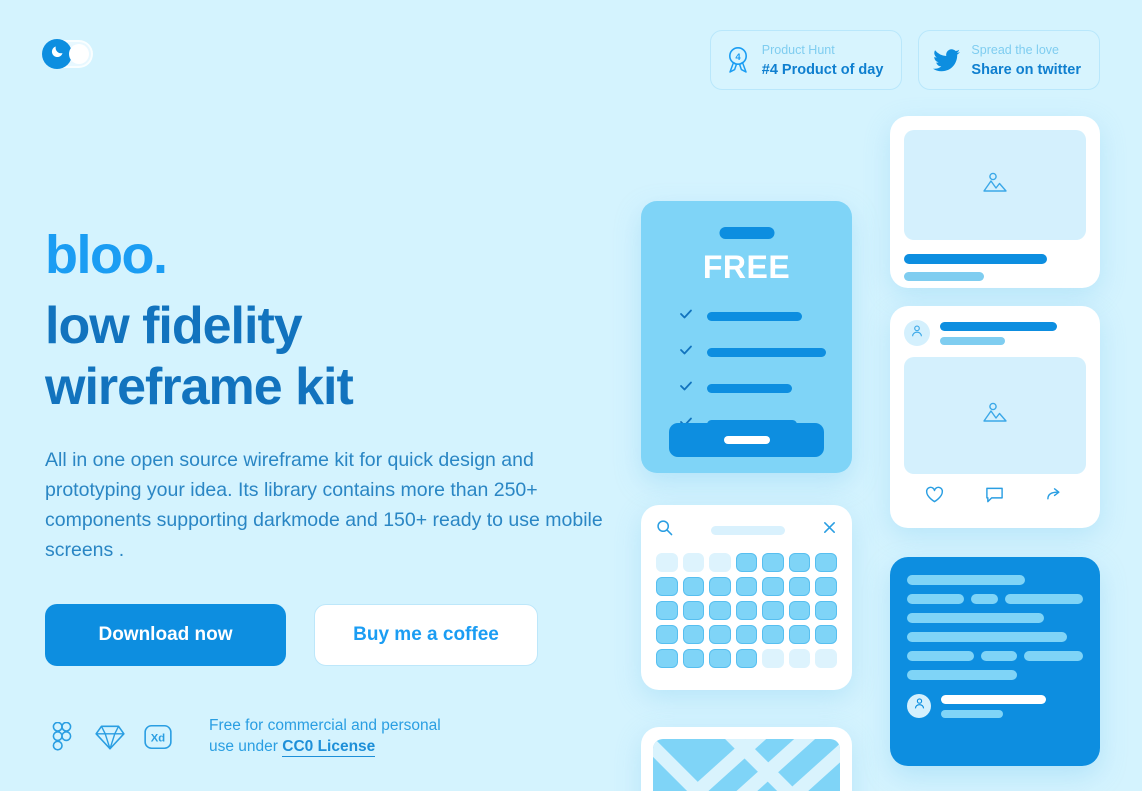 This screenshot has height=791, width=1142. What do you see at coordinates (944, 276) in the screenshot?
I see `subtitle-bar` at bounding box center [944, 276].